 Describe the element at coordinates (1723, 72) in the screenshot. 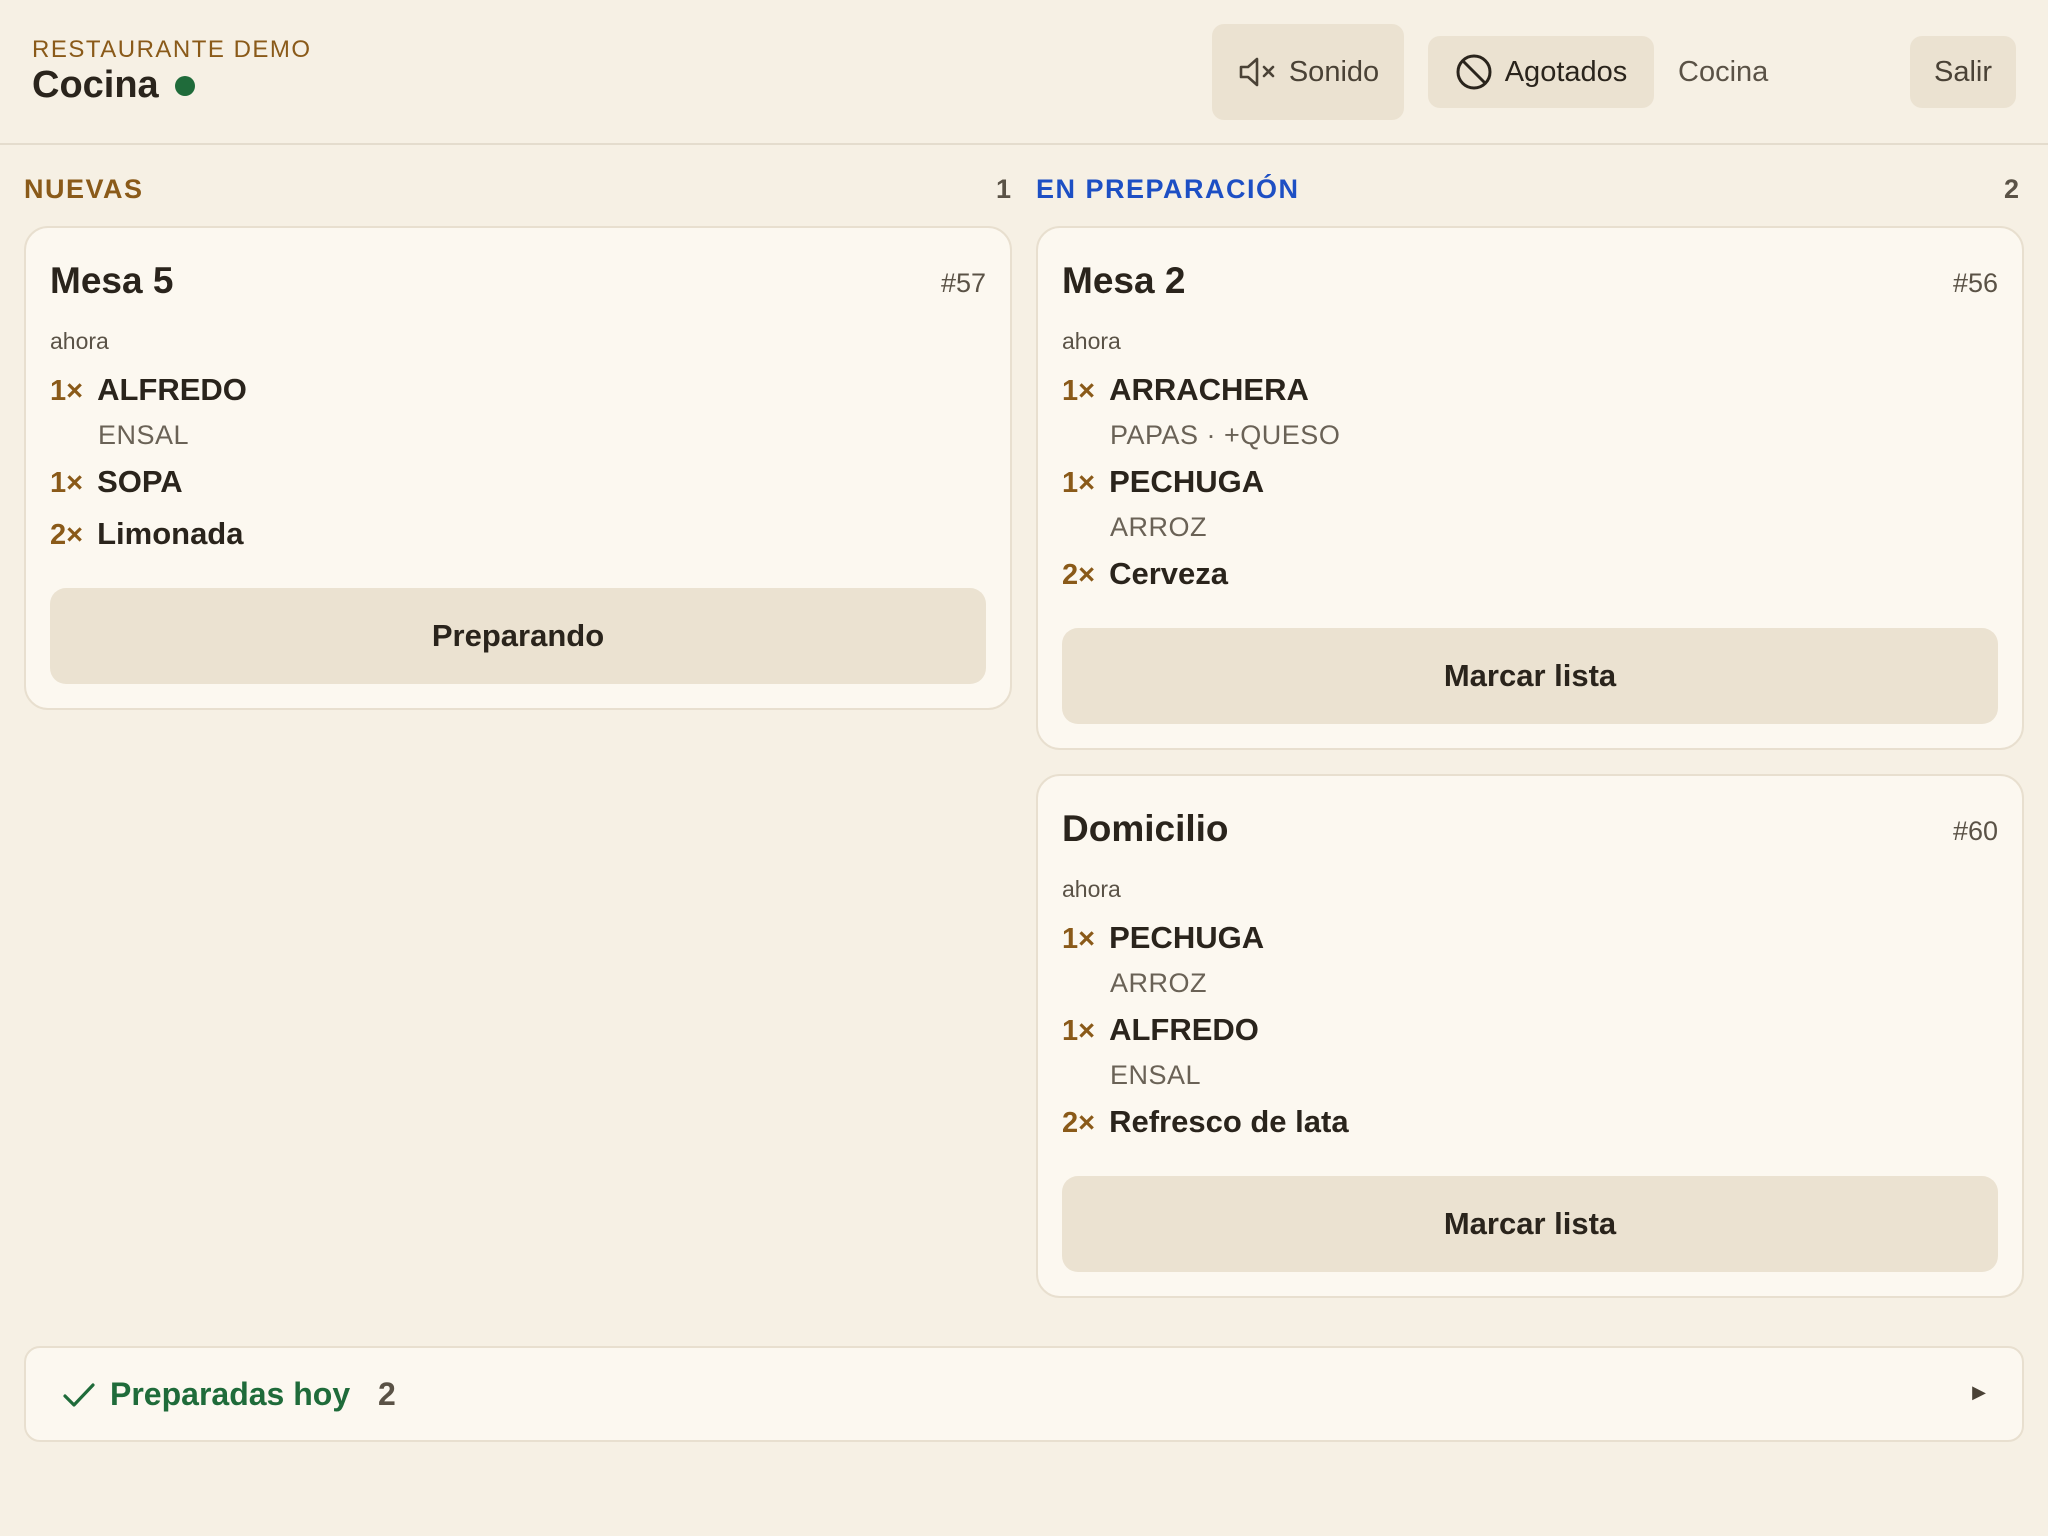

I see `station-selector: Cocina` at that location.